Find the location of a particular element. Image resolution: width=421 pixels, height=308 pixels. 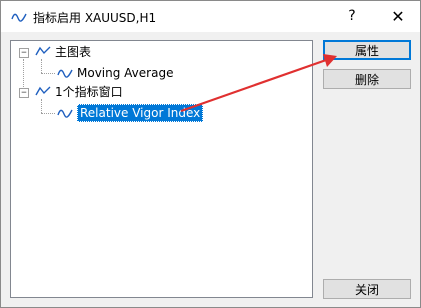

help-button: ? is located at coordinates (352, 16).